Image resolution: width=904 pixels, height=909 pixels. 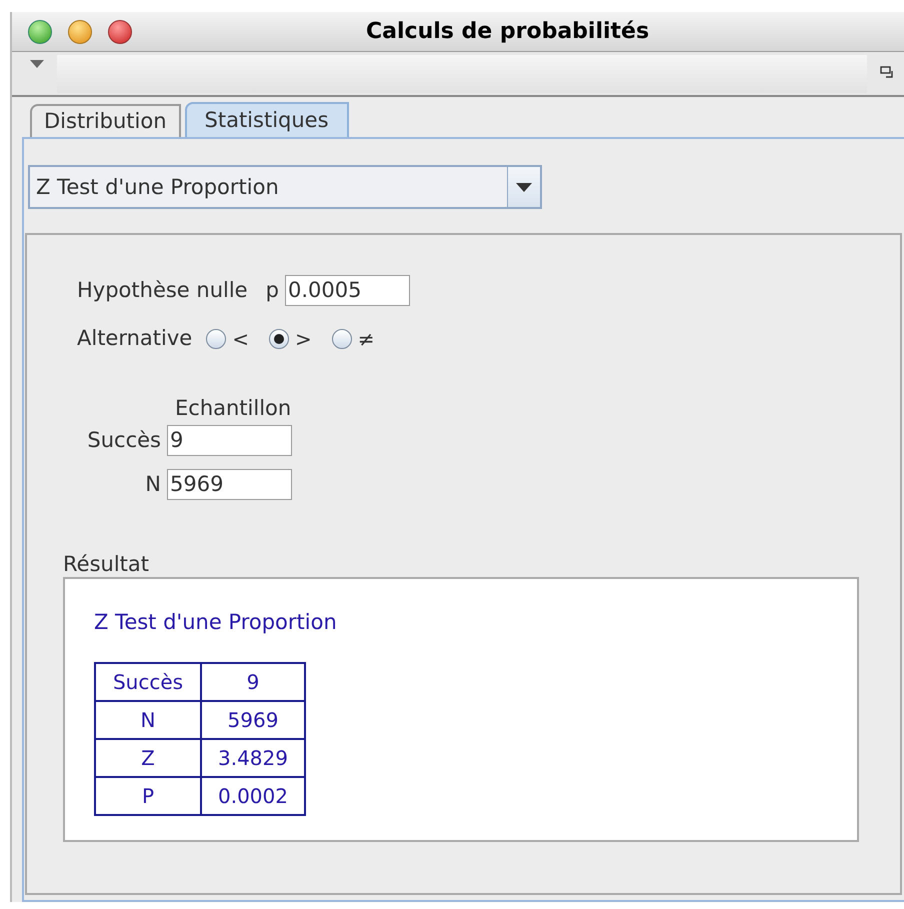 I want to click on table-cell: 5969, so click(x=253, y=720).